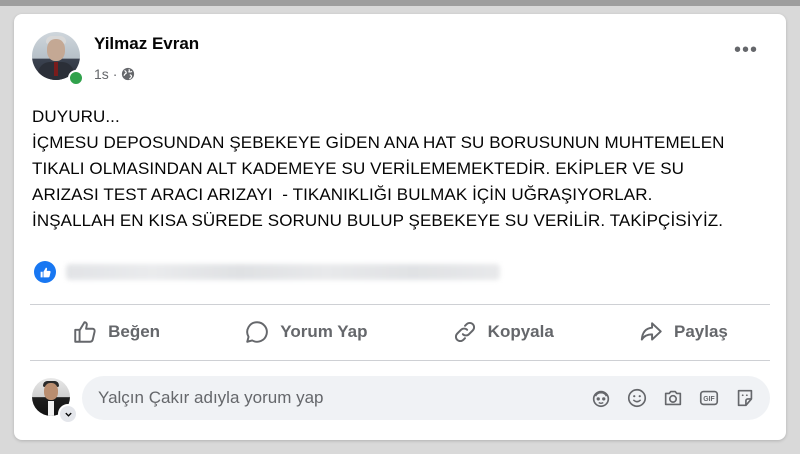 Image resolution: width=800 pixels, height=454 pixels. I want to click on share-arrow-icon, so click(651, 331).